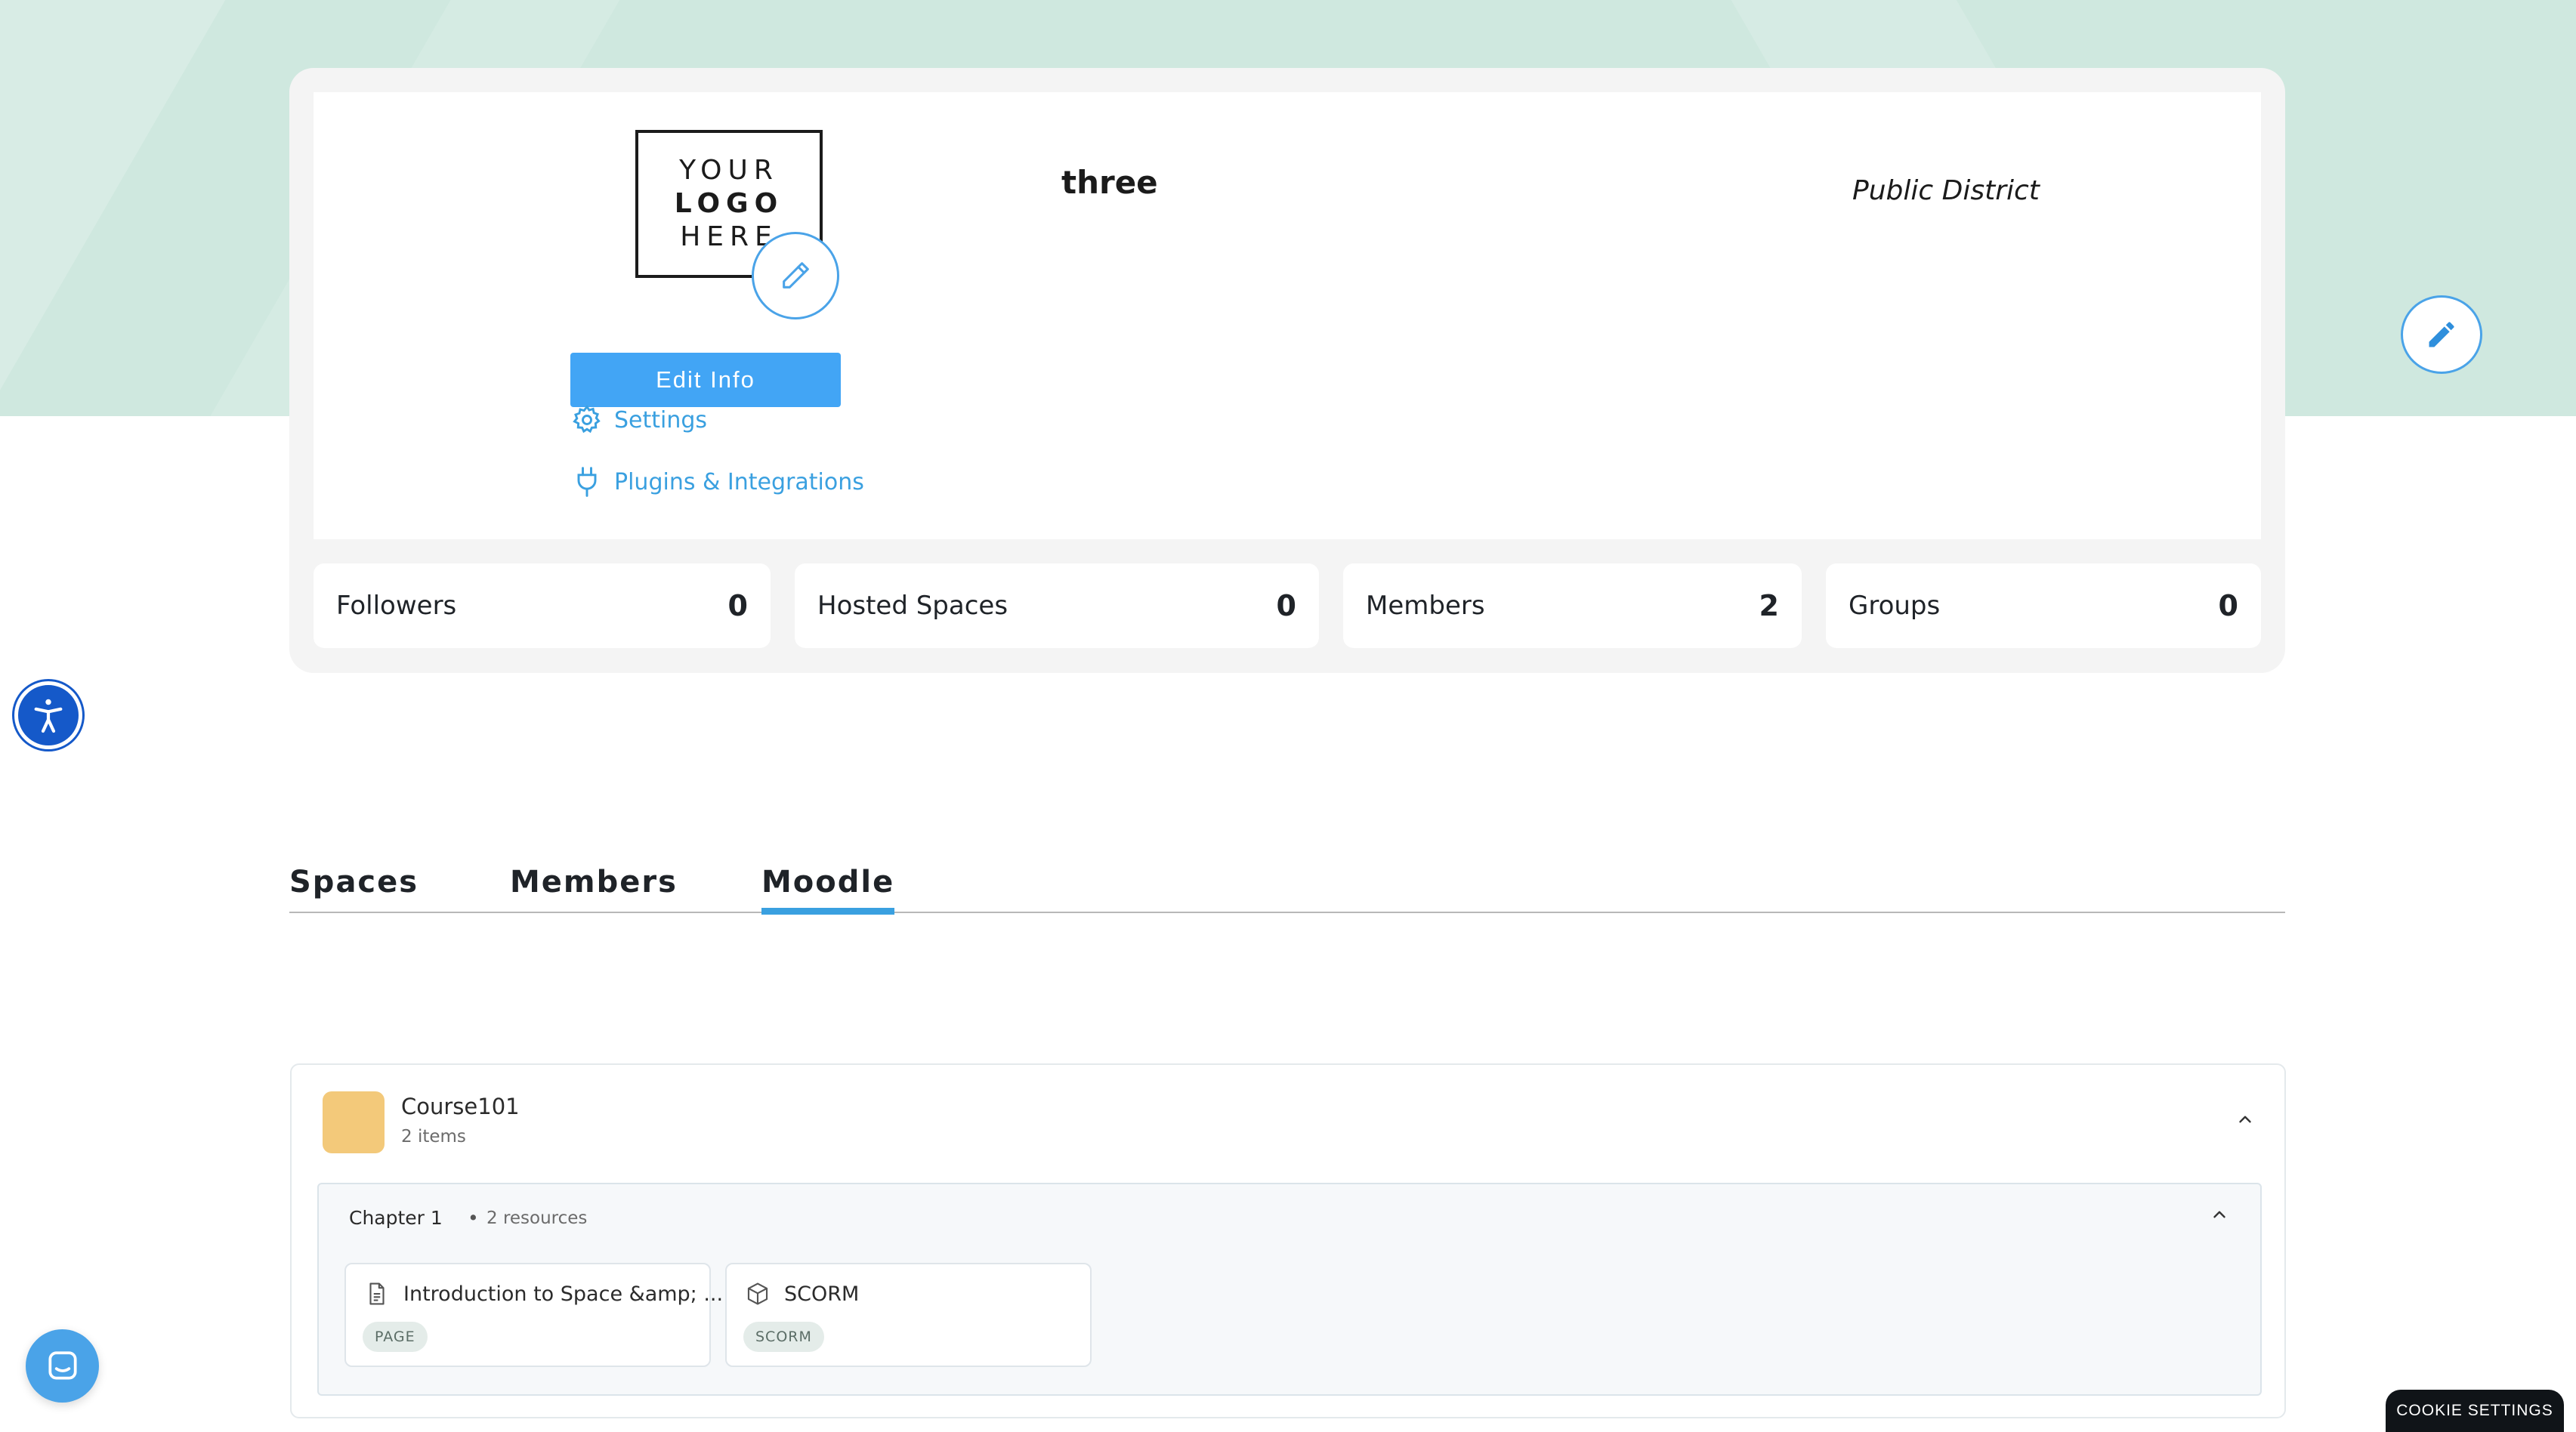 This screenshot has height=1432, width=2576. I want to click on resource-card: Introduction to Space &amp; ... PAGE, so click(533, 1315).